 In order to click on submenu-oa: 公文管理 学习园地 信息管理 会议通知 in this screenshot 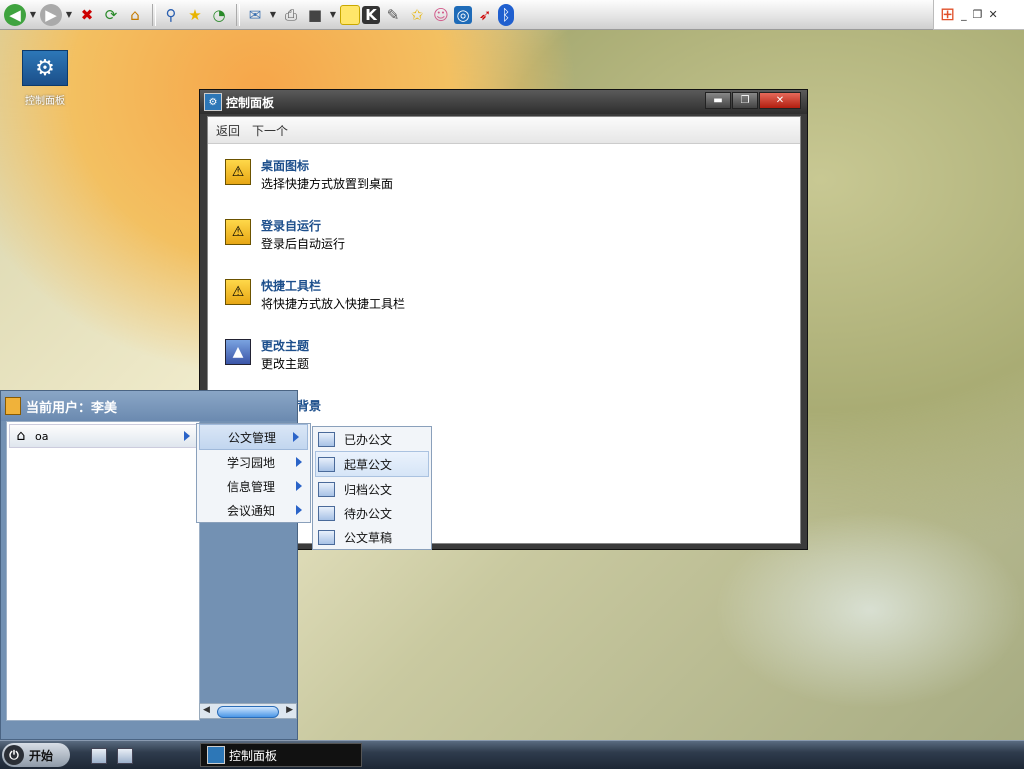, I will do `click(253, 473)`.